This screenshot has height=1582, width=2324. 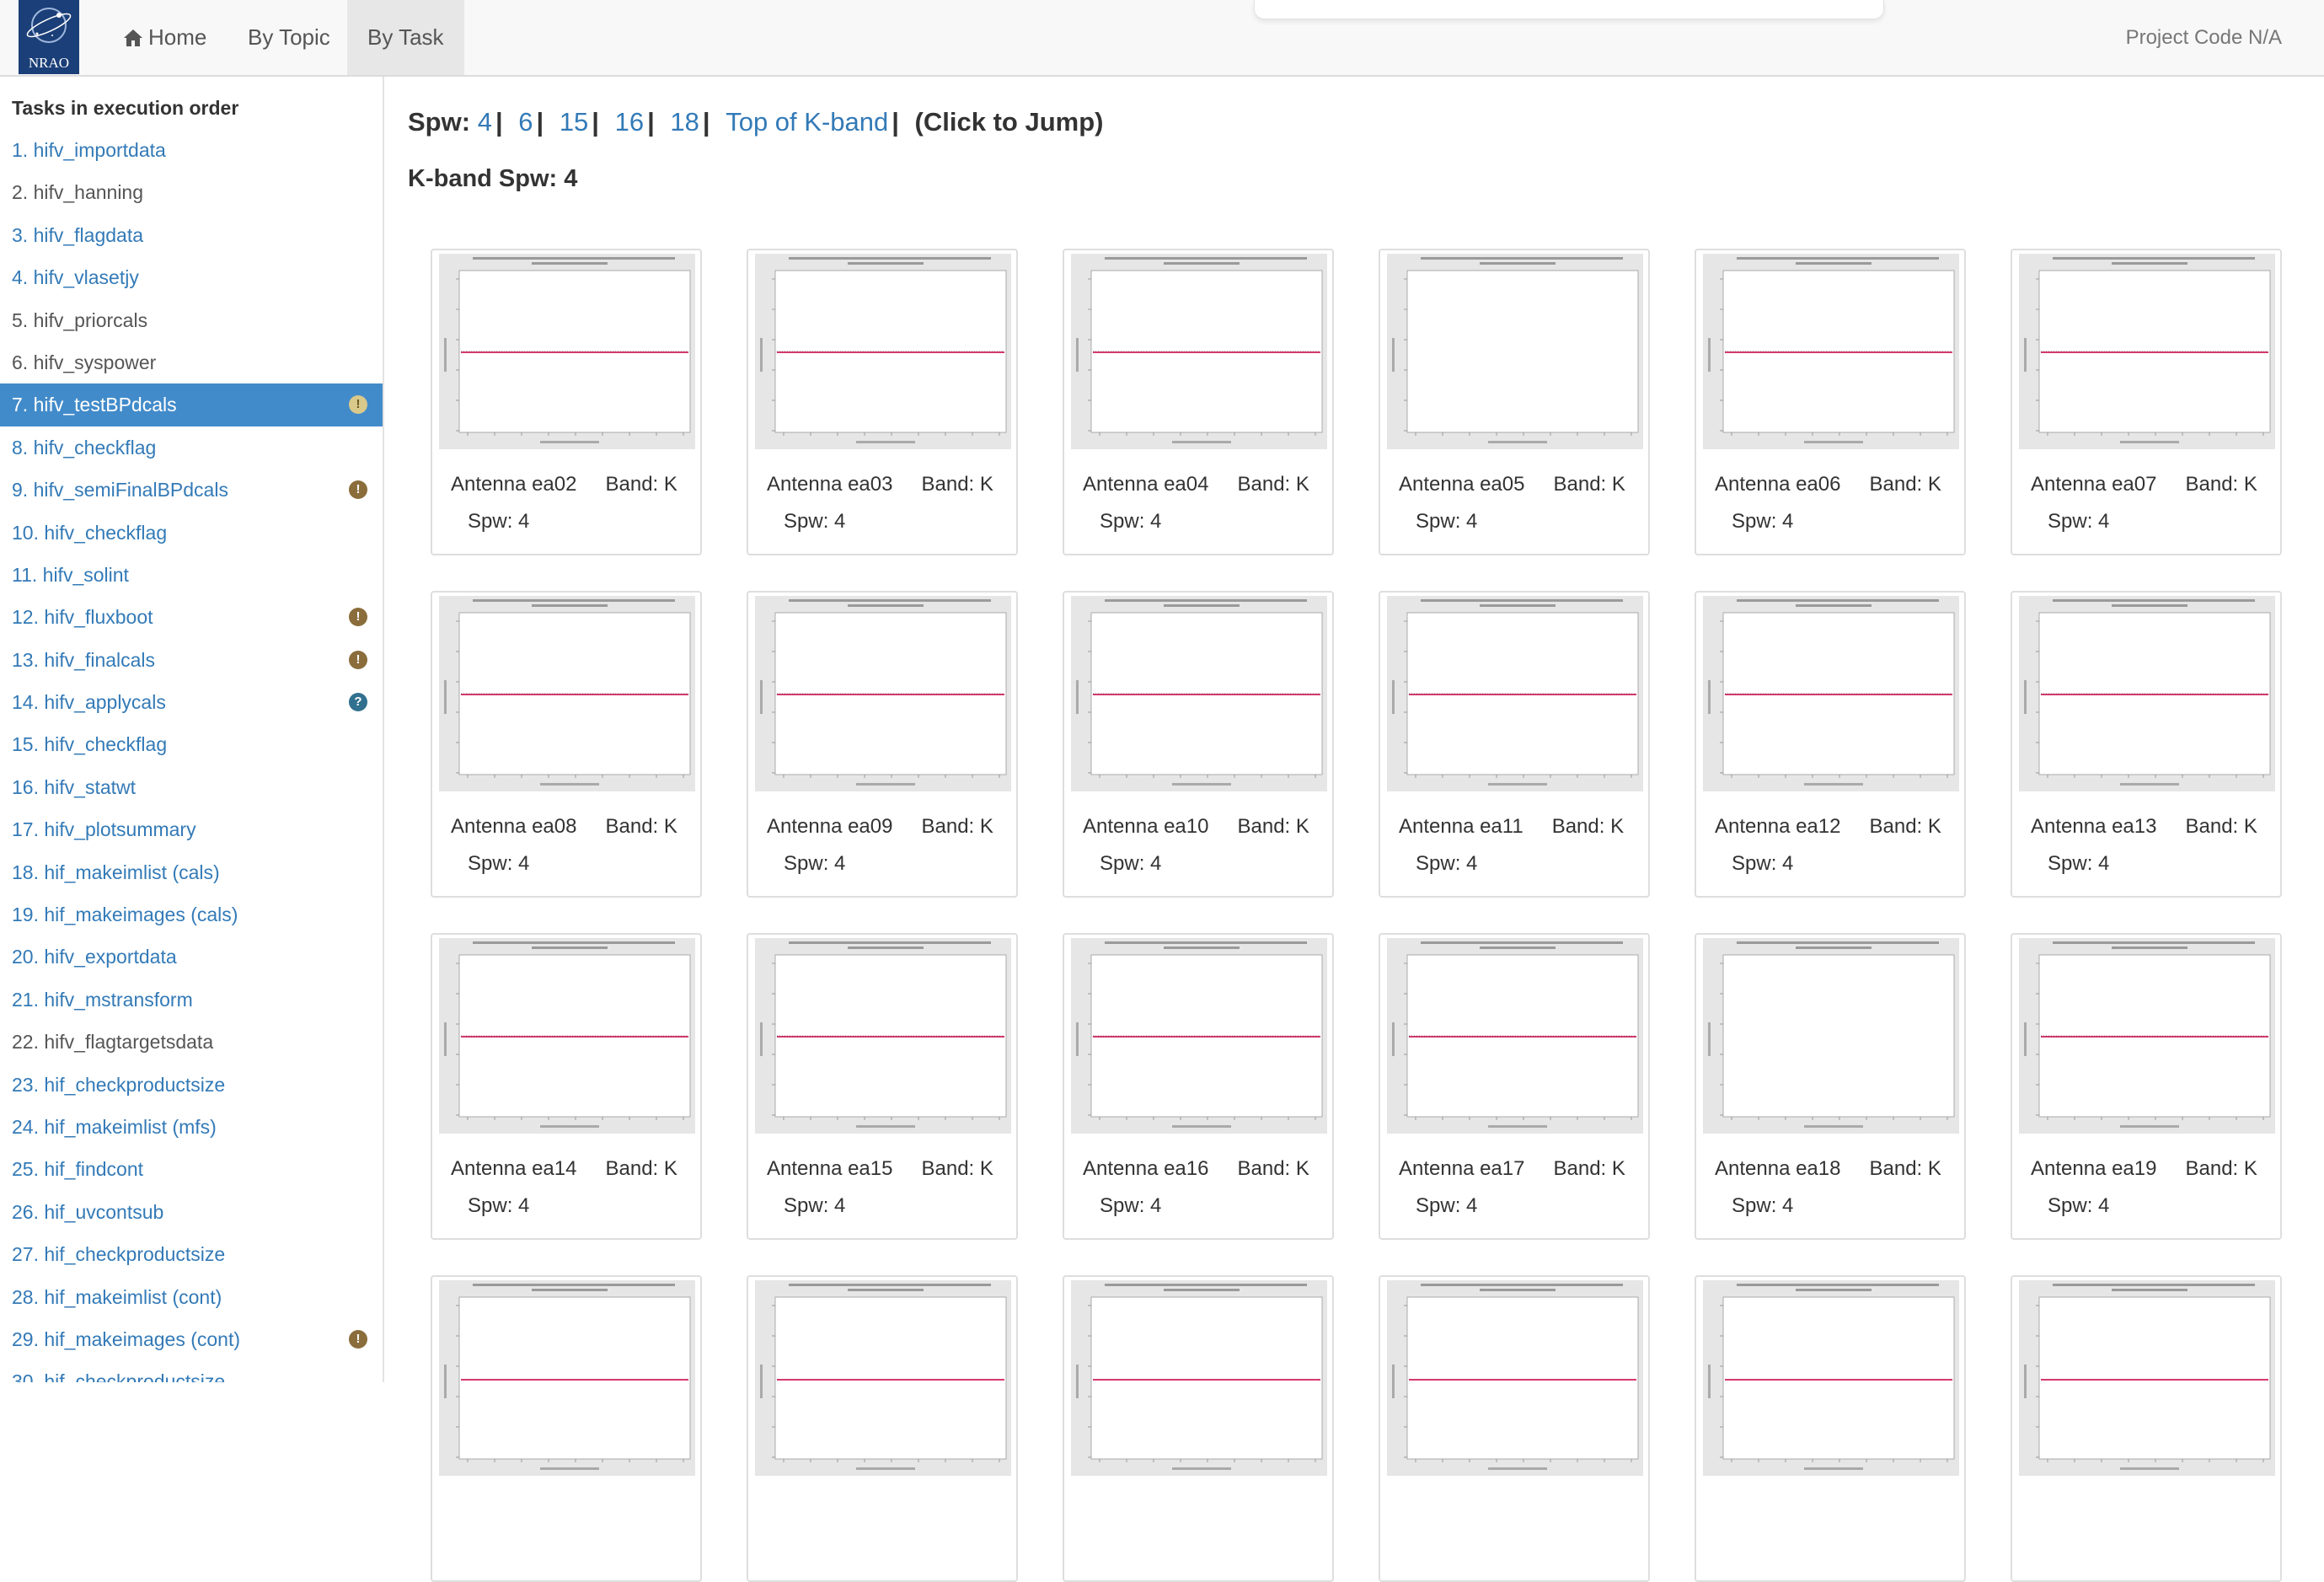 I want to click on plot-tile: Antenna ea19 Band: K Spw: 4, so click(x=2146, y=1086).